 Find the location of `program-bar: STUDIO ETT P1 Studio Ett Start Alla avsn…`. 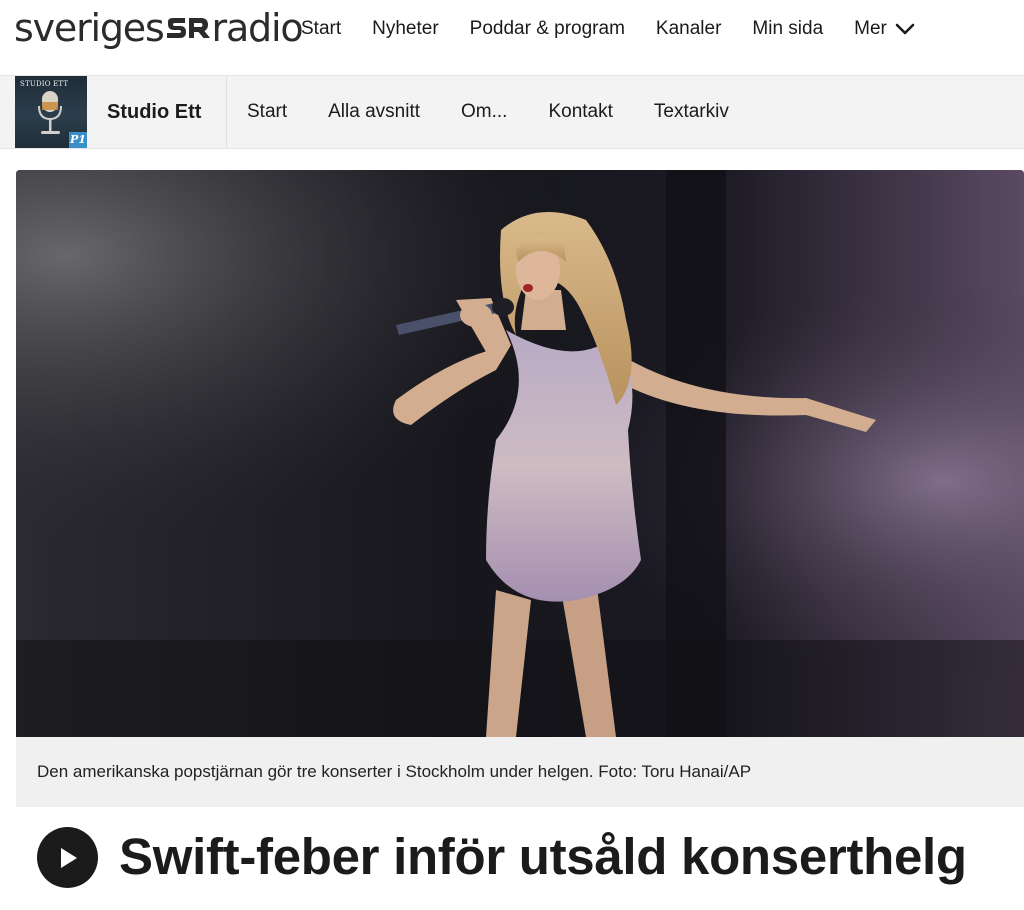

program-bar: STUDIO ETT P1 Studio Ett Start Alla avsn… is located at coordinates (512, 112).